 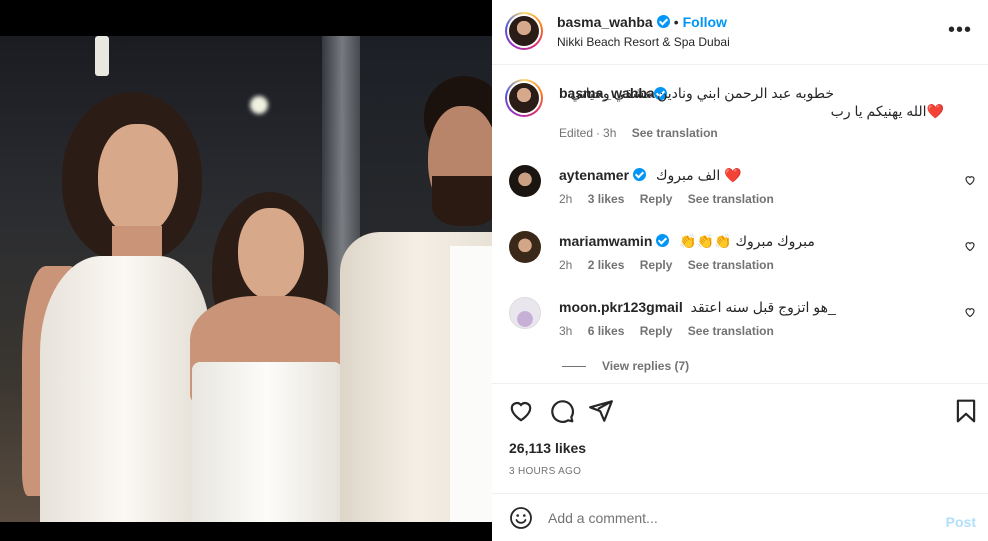 What do you see at coordinates (594, 175) in the screenshot?
I see `comment-username: aytenamer` at bounding box center [594, 175].